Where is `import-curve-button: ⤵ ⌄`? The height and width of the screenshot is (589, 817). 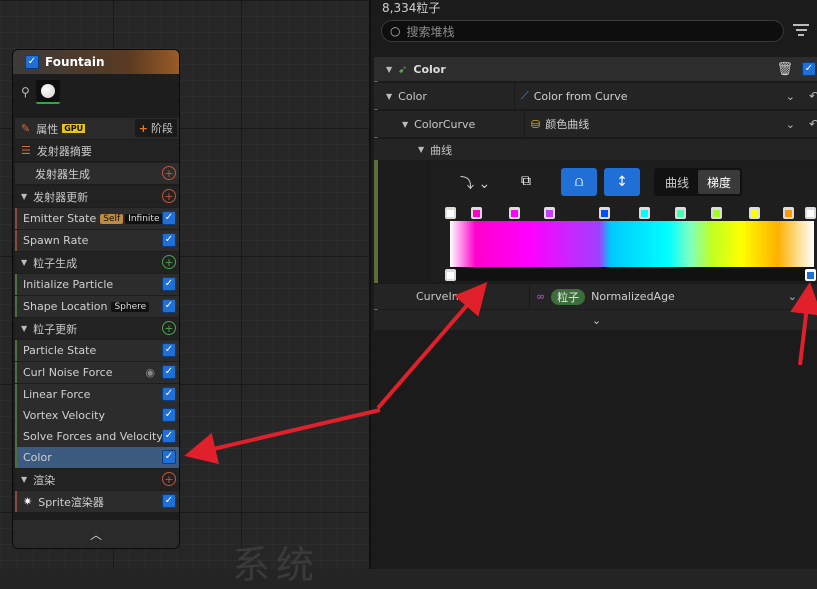 import-curve-button: ⤵ ⌄ is located at coordinates (475, 183).